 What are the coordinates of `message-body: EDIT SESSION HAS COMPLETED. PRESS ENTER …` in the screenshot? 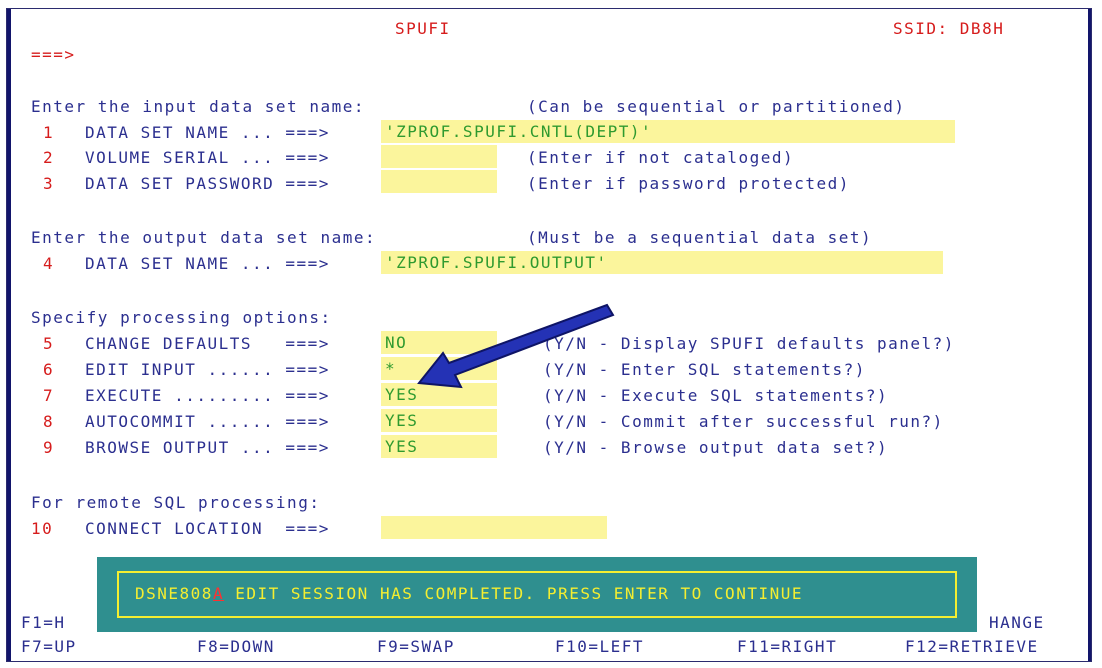 It's located at (513, 593).